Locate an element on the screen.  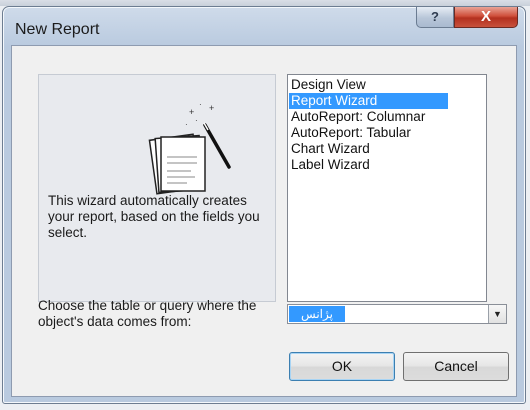
cancel-button: Cancel is located at coordinates (456, 366).